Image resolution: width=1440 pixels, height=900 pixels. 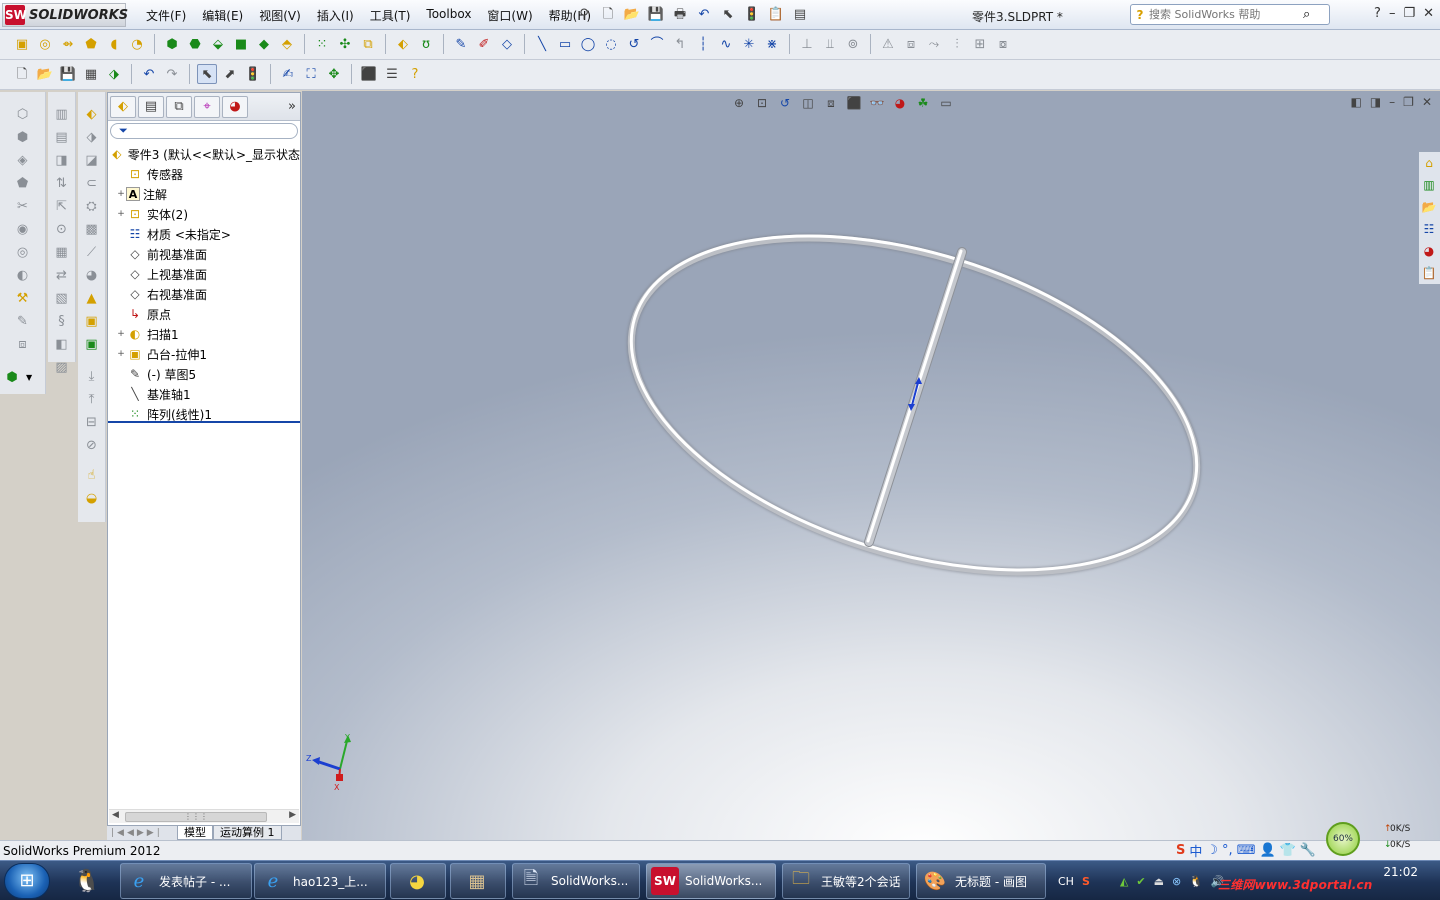 What do you see at coordinates (62, 206) in the screenshot?
I see `hem-icon: ⇱` at bounding box center [62, 206].